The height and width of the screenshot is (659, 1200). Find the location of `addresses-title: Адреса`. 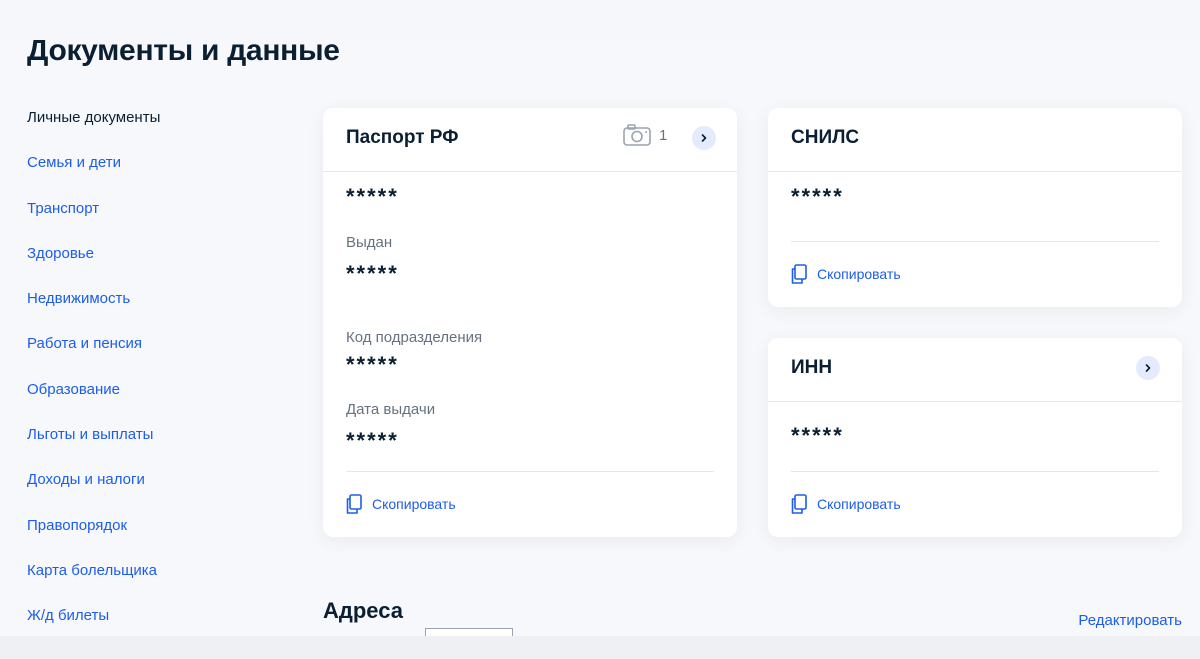

addresses-title: Адреса is located at coordinates (363, 610).